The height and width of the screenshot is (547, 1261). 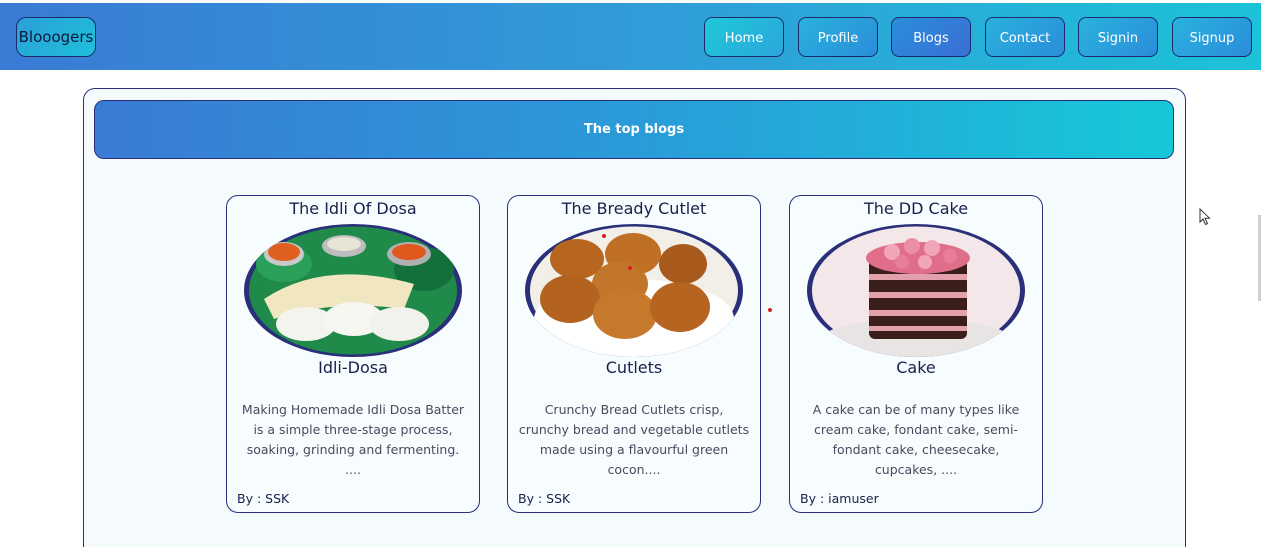 I want to click on card-subtitle: Cutlets, so click(x=634, y=367).